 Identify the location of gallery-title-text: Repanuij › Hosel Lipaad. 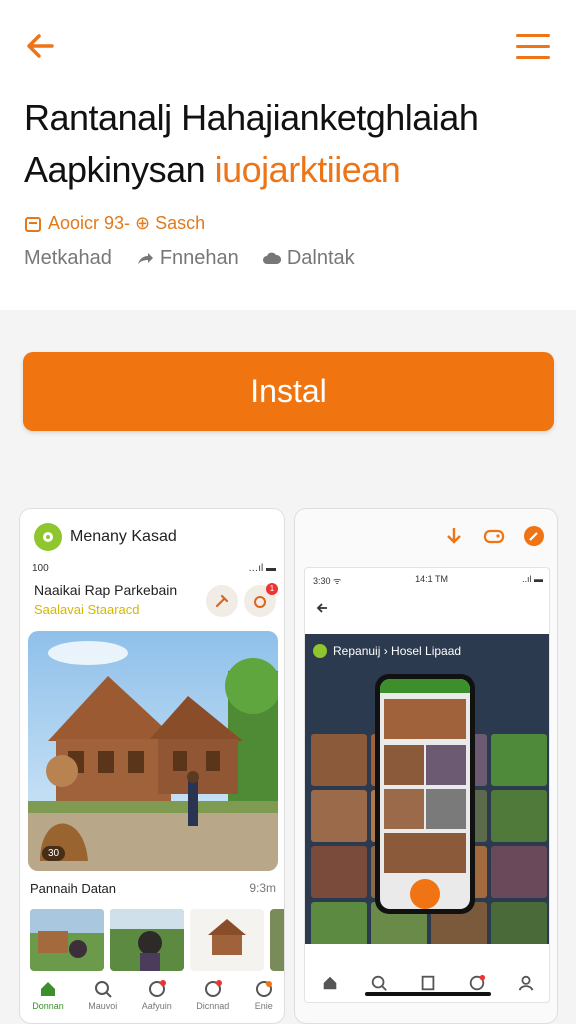
(397, 651).